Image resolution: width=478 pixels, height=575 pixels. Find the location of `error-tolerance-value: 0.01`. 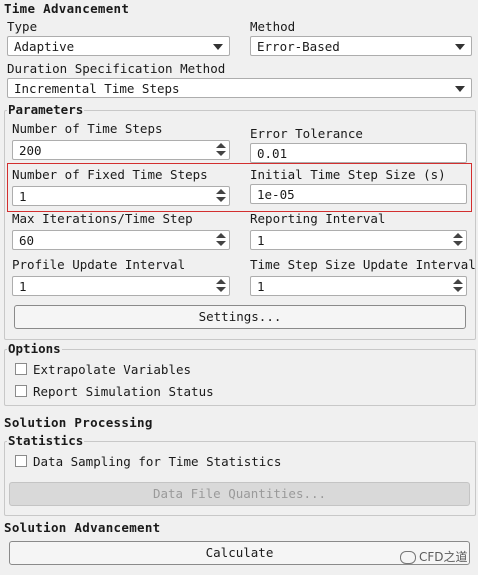

error-tolerance-value: 0.01 is located at coordinates (272, 153).